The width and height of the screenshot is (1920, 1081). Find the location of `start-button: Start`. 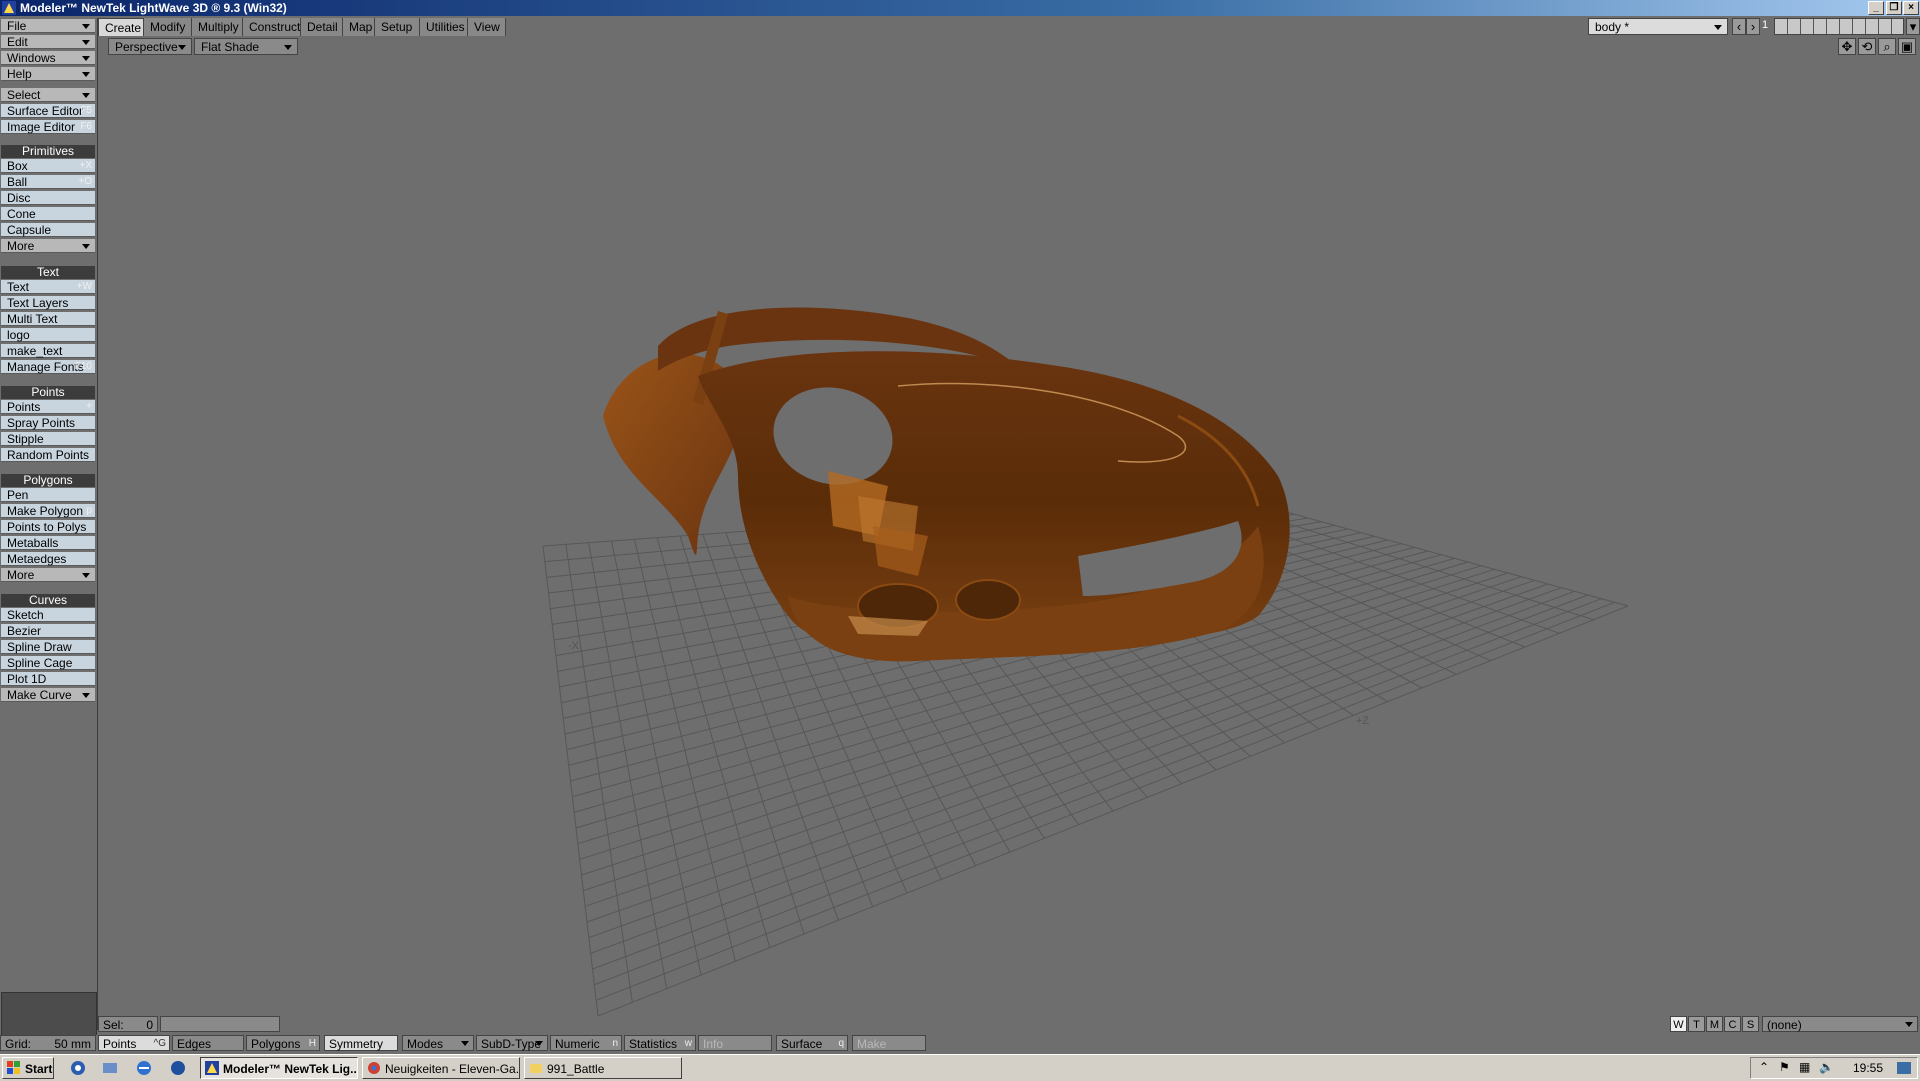

start-button: Start is located at coordinates (28, 1068).